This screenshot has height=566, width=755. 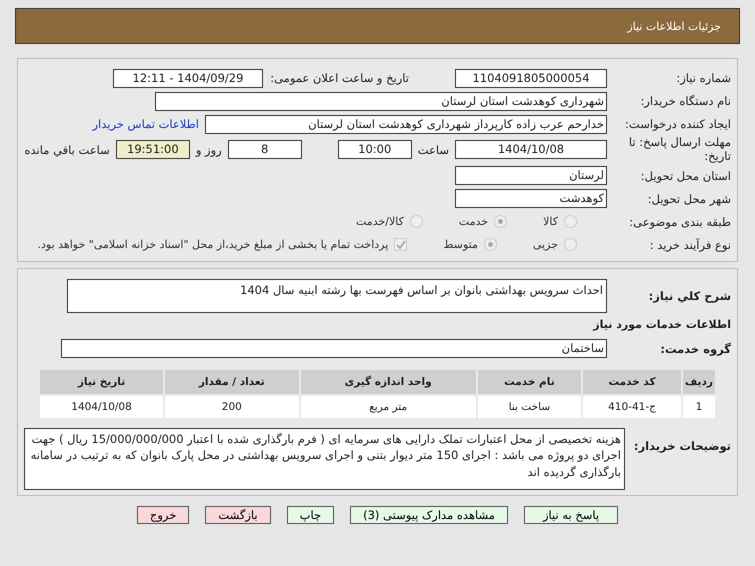 I want to click on field-label: تاریخ و ساعت اعلان عمومی:, so click(x=339, y=78).